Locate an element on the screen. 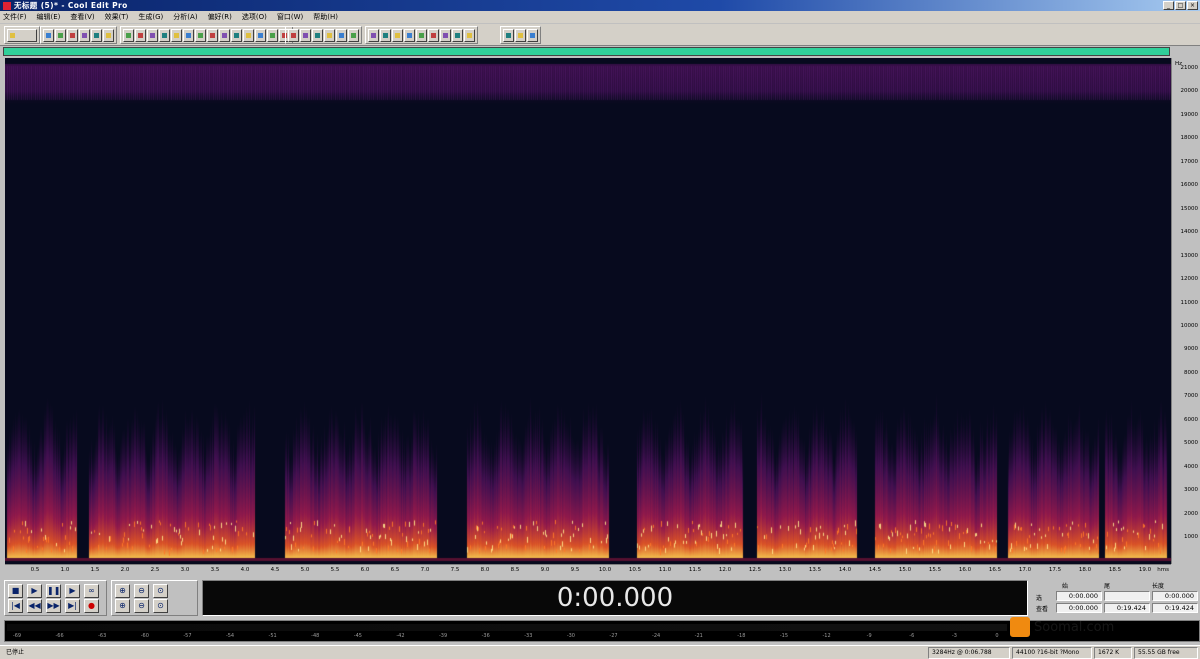 Image resolution: width=1200 pixels, height=659 pixels. menu-favorites: 偏好(R) is located at coordinates (220, 17).